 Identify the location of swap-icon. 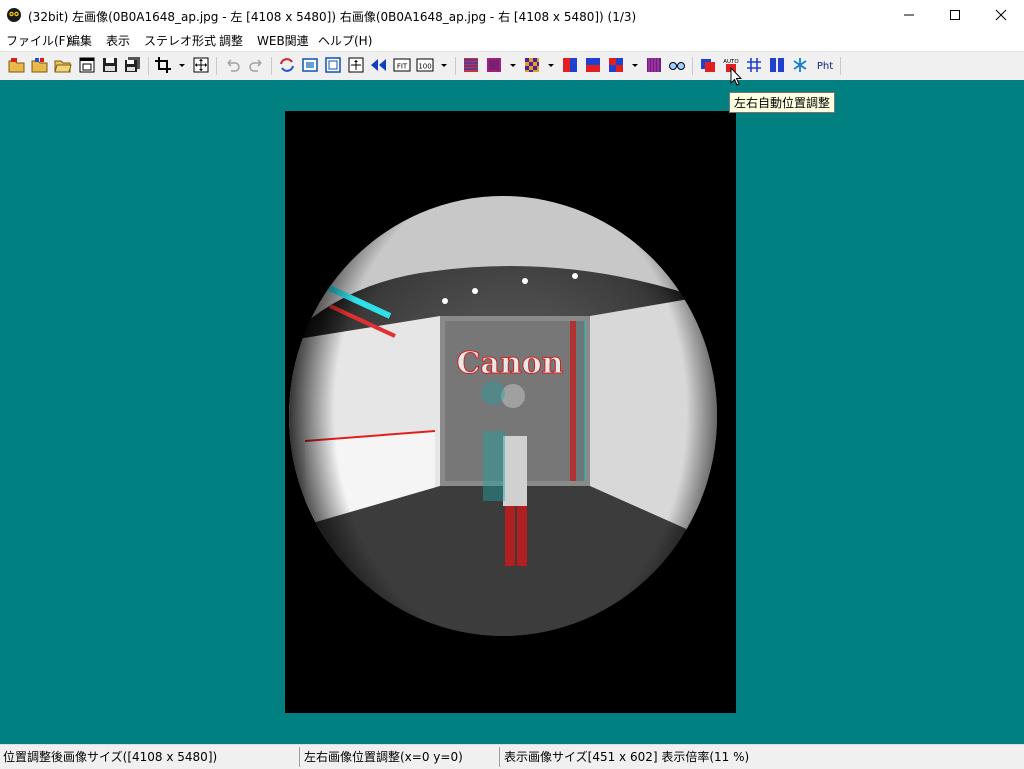
(287, 65).